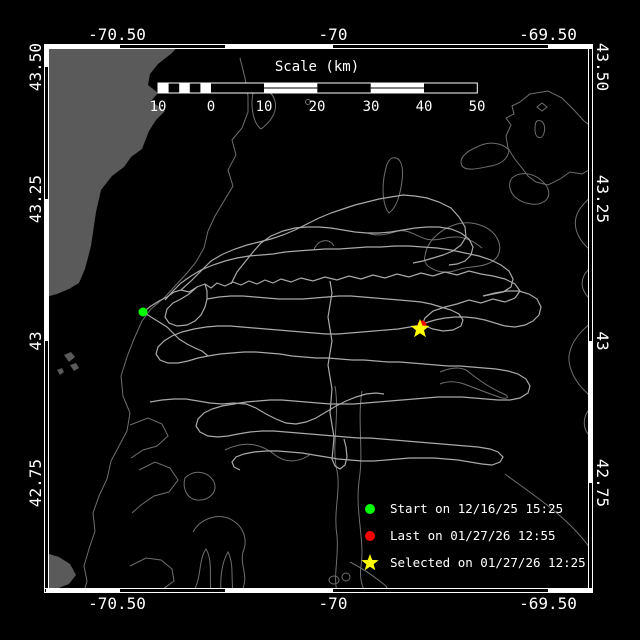 Image resolution: width=640 pixels, height=640 pixels. I want to click on lat-tick-label-right: 43, so click(602, 341).